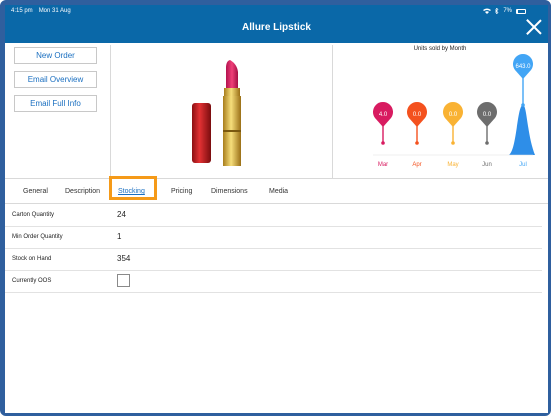 The image size is (551, 416). What do you see at coordinates (534, 27) in the screenshot?
I see `close-icon` at bounding box center [534, 27].